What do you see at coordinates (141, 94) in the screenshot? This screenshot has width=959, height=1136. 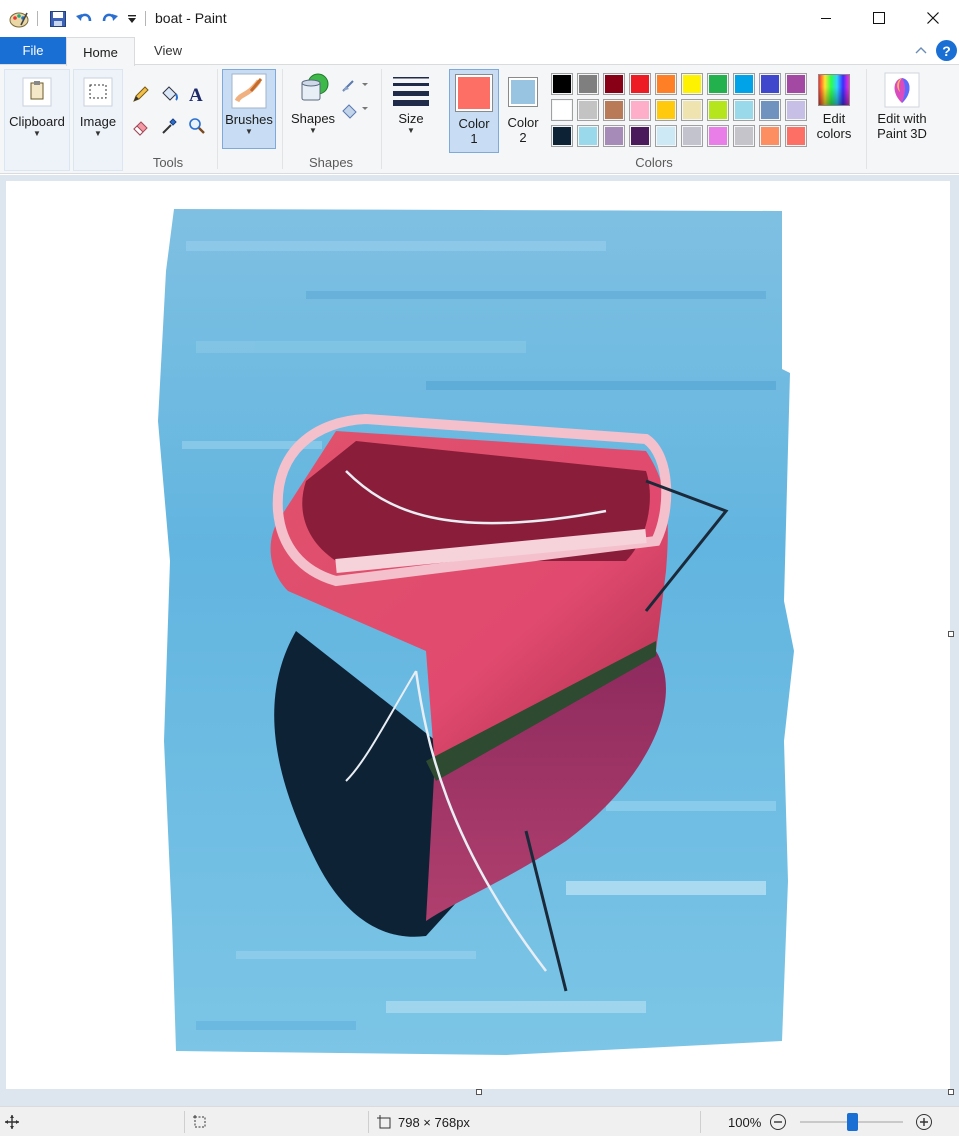 I see `pencil-icon` at bounding box center [141, 94].